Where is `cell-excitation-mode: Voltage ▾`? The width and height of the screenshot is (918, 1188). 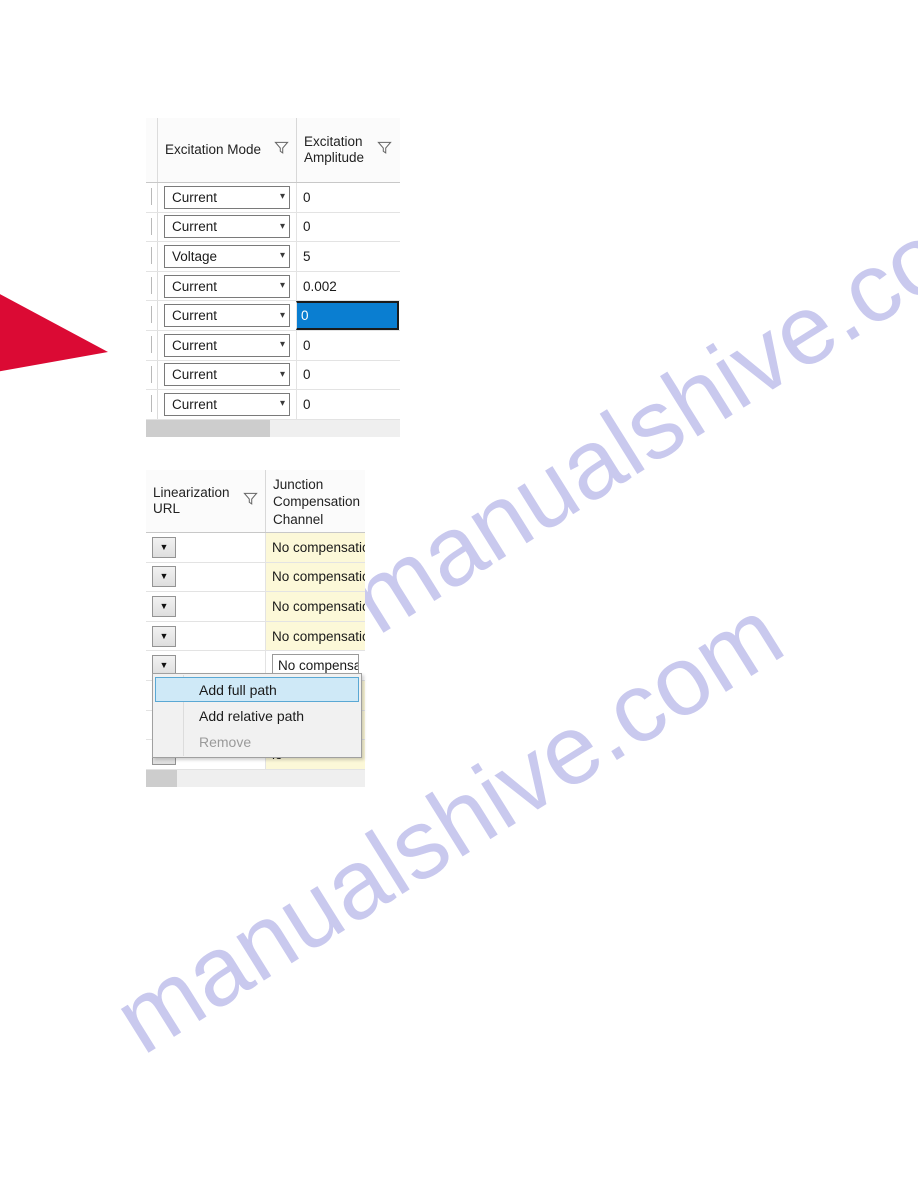
cell-excitation-mode: Voltage ▾ is located at coordinates (227, 256).